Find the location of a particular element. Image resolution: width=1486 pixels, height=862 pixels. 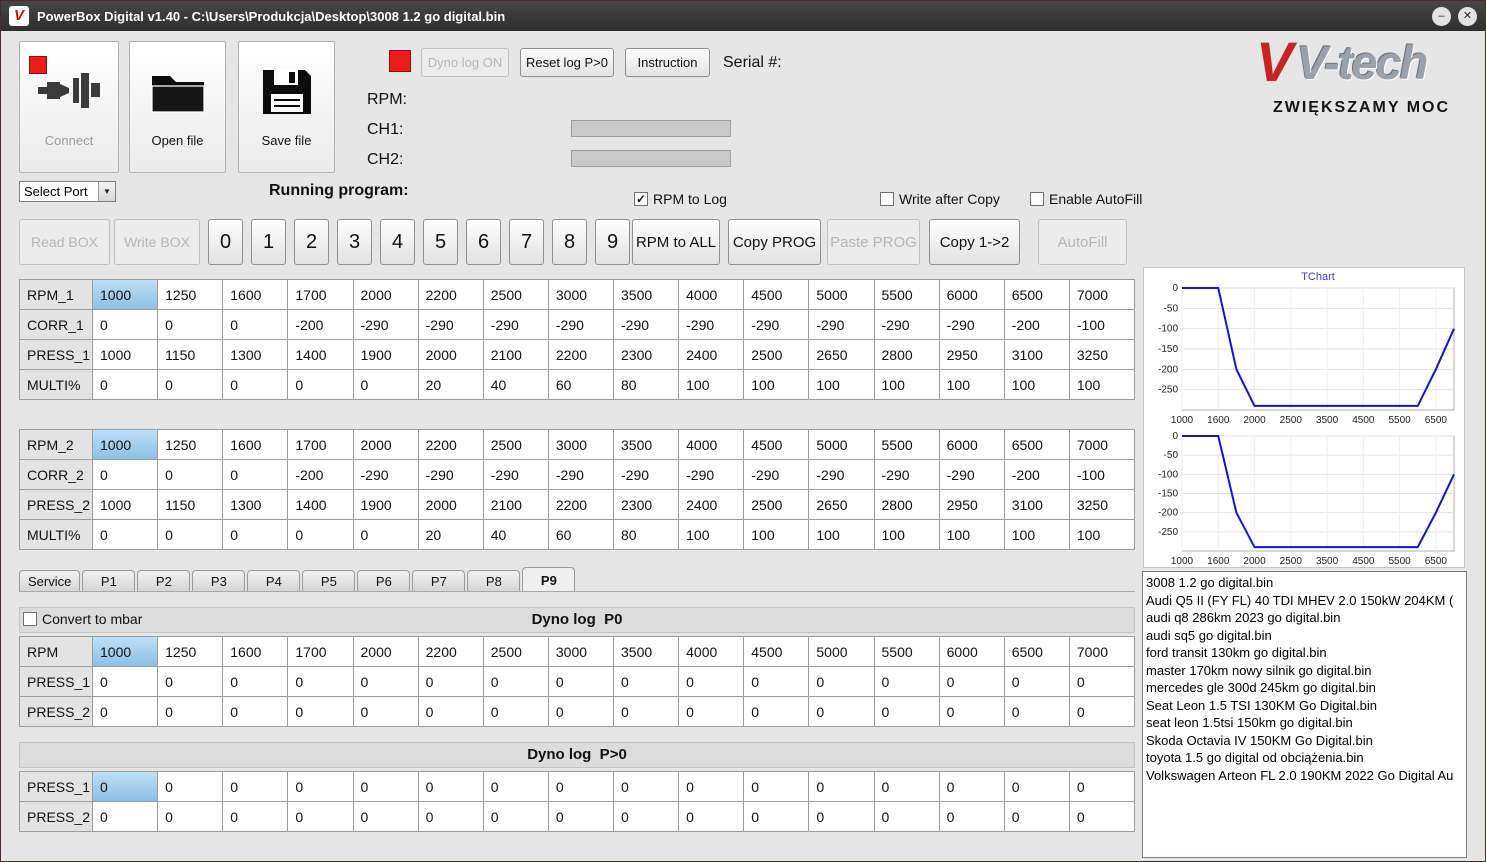

chevron-down-icon: ▼ is located at coordinates (106, 191).